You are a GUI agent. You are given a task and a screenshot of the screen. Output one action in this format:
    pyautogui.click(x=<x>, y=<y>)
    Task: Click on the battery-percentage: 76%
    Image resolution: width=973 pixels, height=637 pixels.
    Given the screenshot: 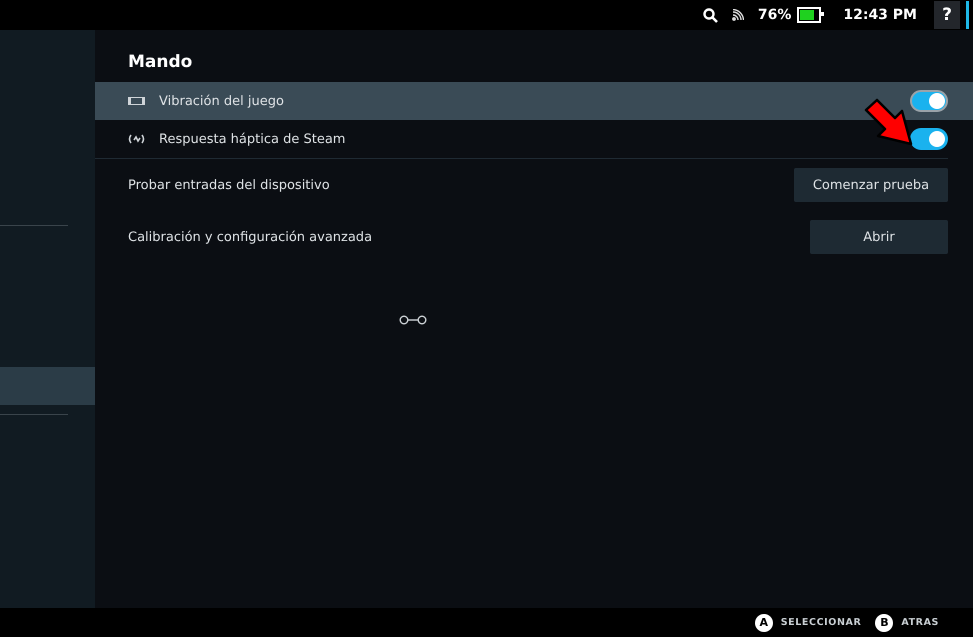 What is the action you would take?
    pyautogui.click(x=775, y=15)
    